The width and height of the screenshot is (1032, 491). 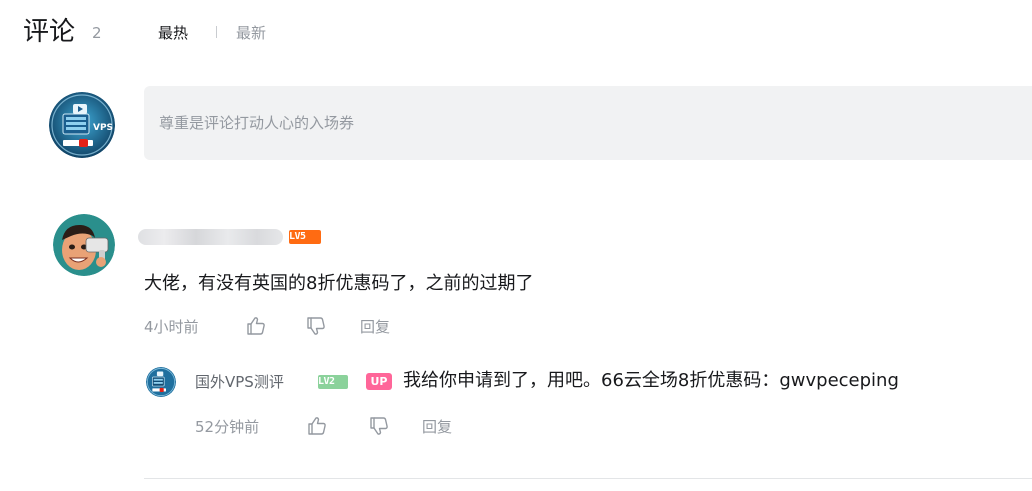 What do you see at coordinates (379, 381) in the screenshot?
I see `up-badge: UP` at bounding box center [379, 381].